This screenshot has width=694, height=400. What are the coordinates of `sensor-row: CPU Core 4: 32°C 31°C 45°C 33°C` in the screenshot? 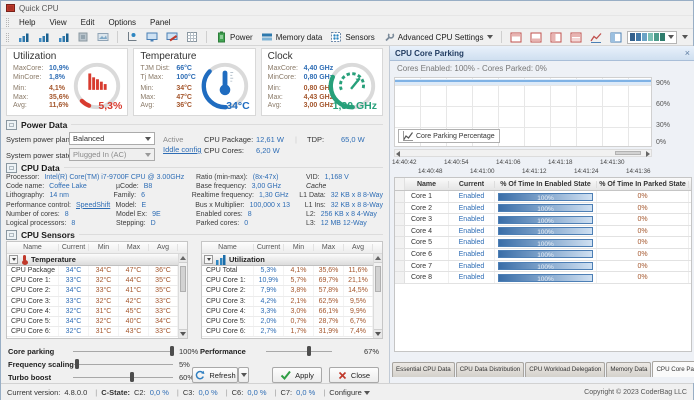 It's located at (97, 311).